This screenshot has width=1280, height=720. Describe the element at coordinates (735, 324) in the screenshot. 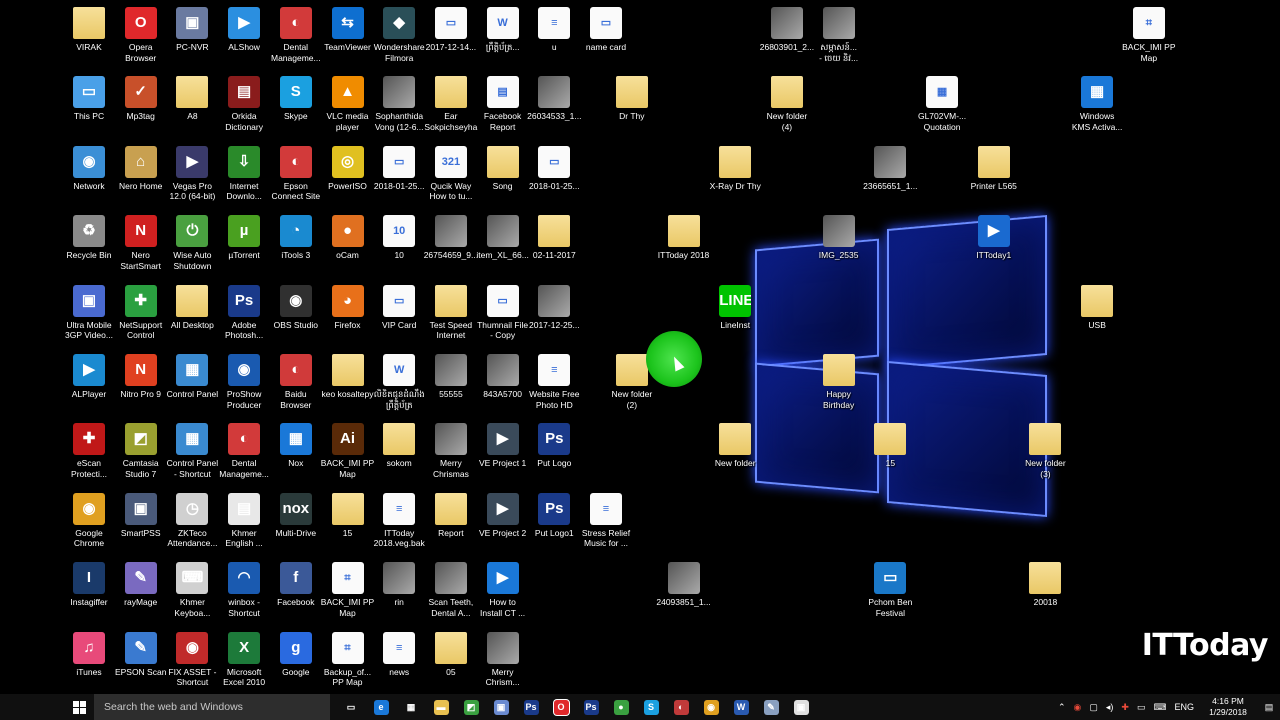

I see `desktop-icon-label: LineInst` at that location.